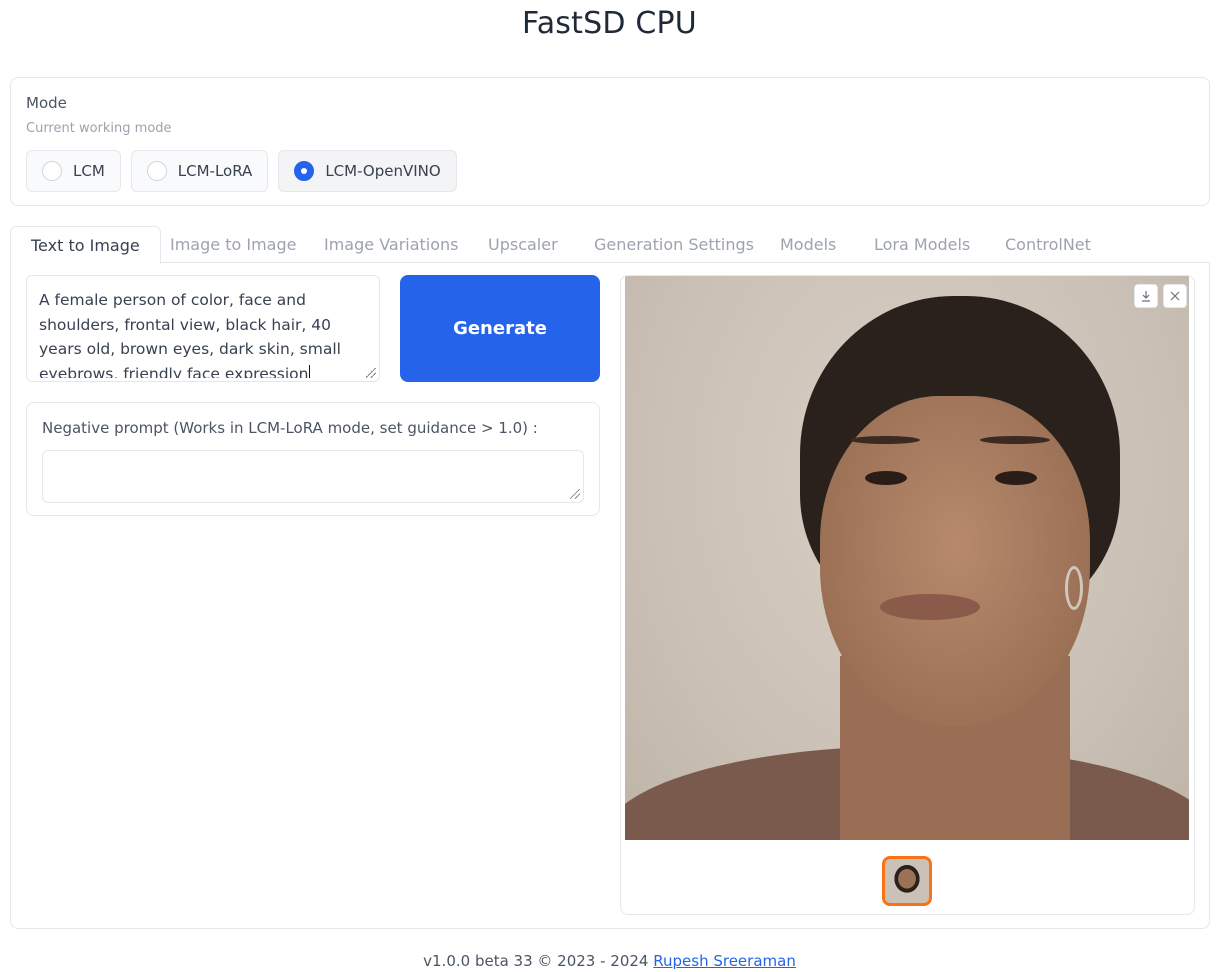  What do you see at coordinates (500, 328) in the screenshot?
I see `generate-button: Generate` at bounding box center [500, 328].